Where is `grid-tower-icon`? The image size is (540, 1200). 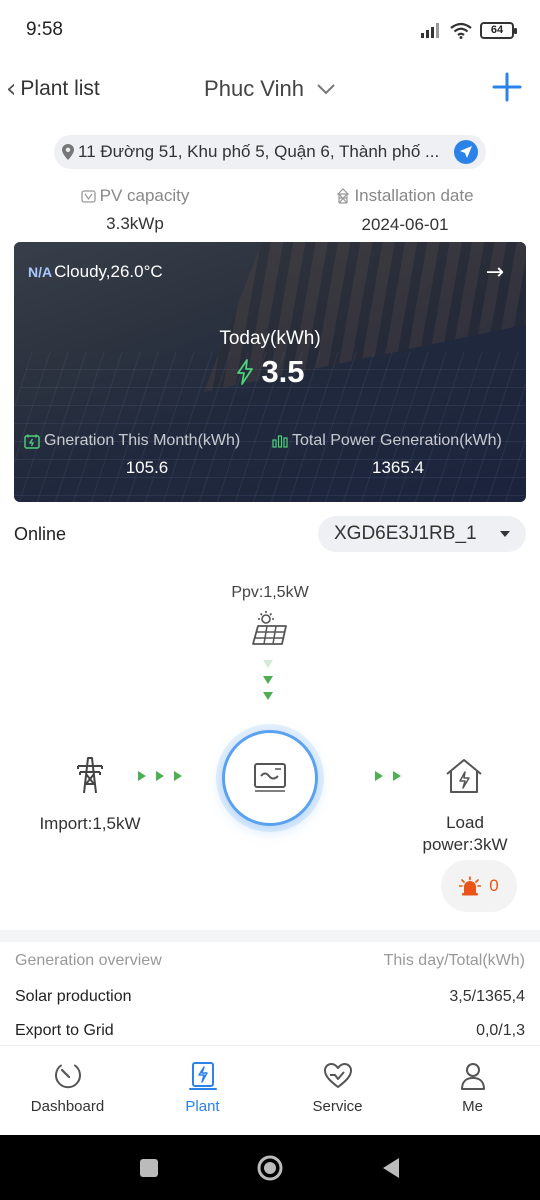 grid-tower-icon is located at coordinates (90, 775).